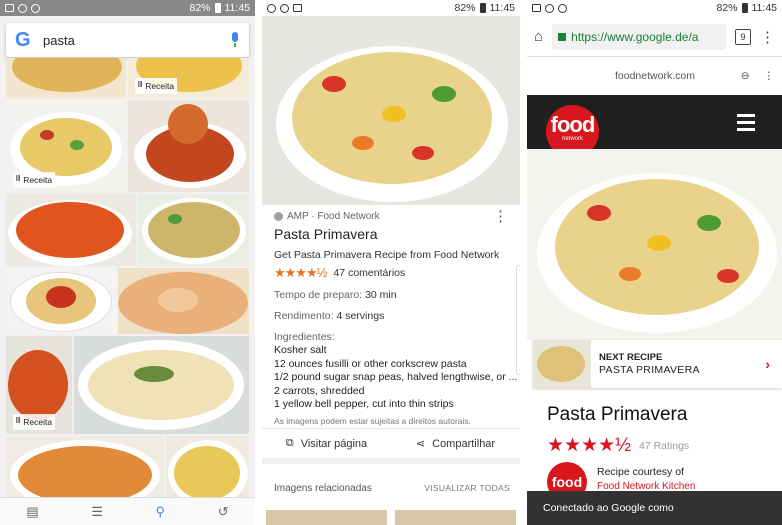 The height and width of the screenshot is (525, 782). I want to click on open-external-icon: ⧉, so click(289, 443).